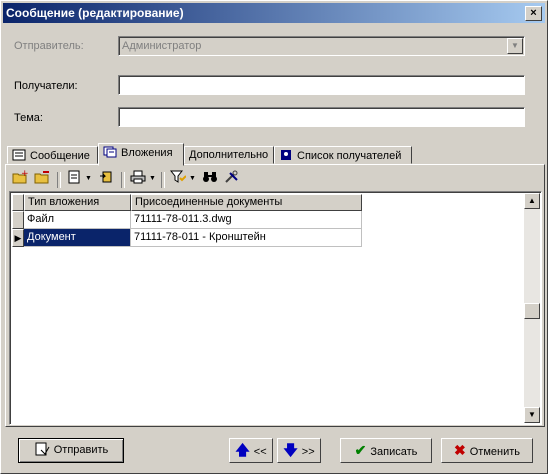  Describe the element at coordinates (162, 46) in the screenshot. I see `sender-value: Администратор` at that location.